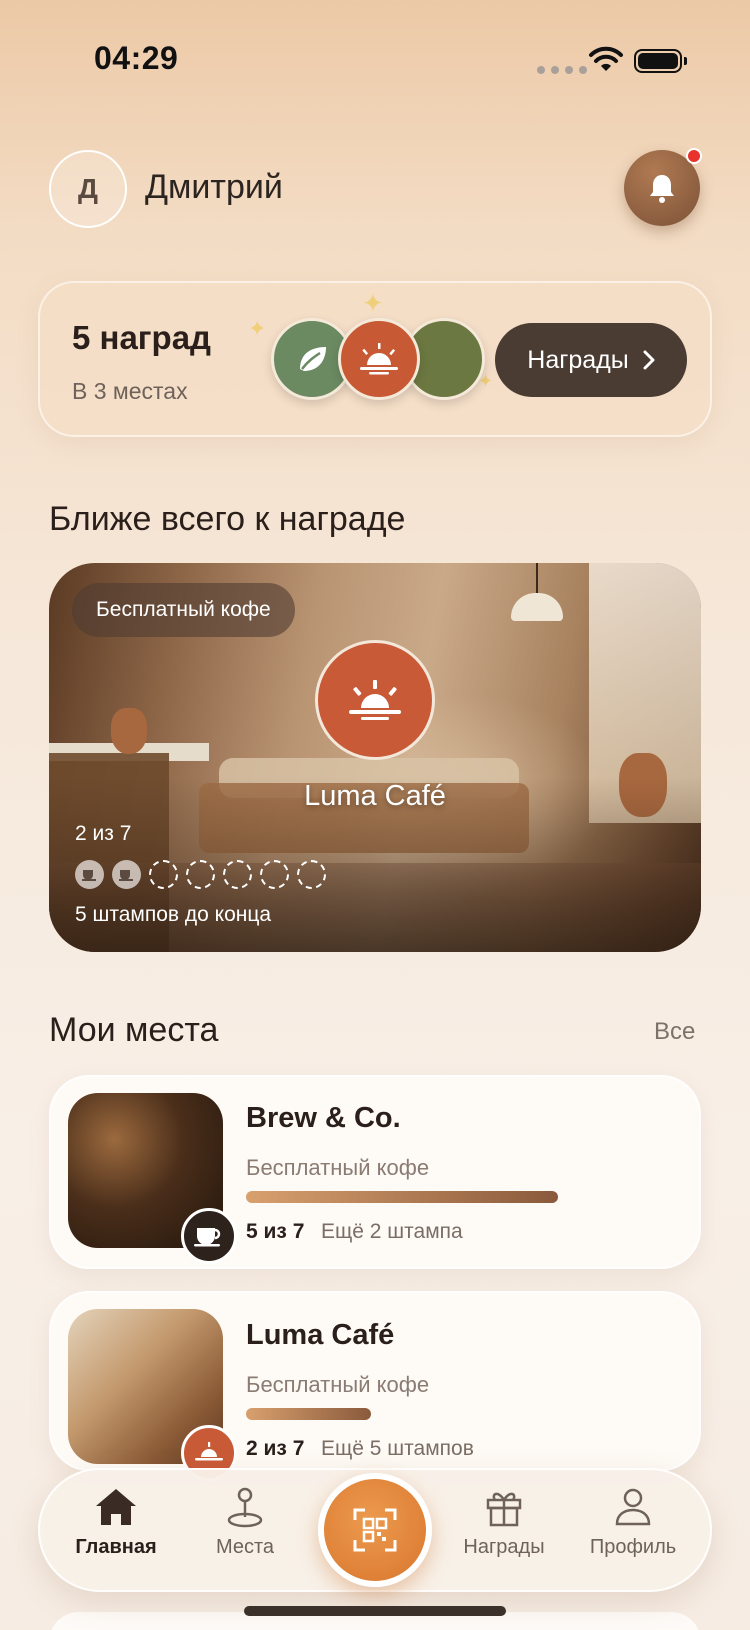 The width and height of the screenshot is (750, 1630). I want to click on wifi-icon, so click(606, 58).